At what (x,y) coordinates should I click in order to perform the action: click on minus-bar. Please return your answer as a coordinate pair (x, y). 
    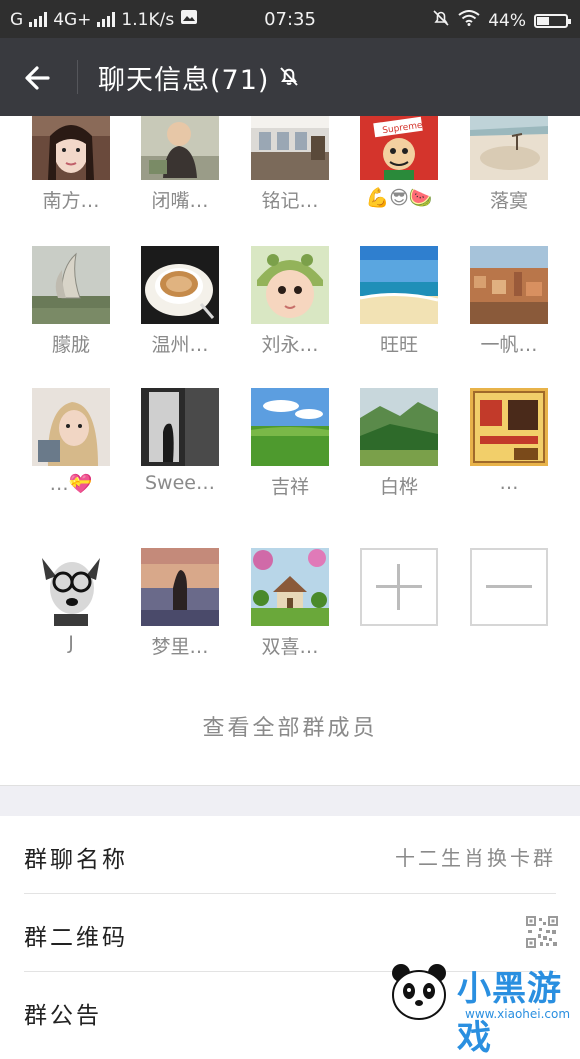
    Looking at the image, I should click on (509, 586).